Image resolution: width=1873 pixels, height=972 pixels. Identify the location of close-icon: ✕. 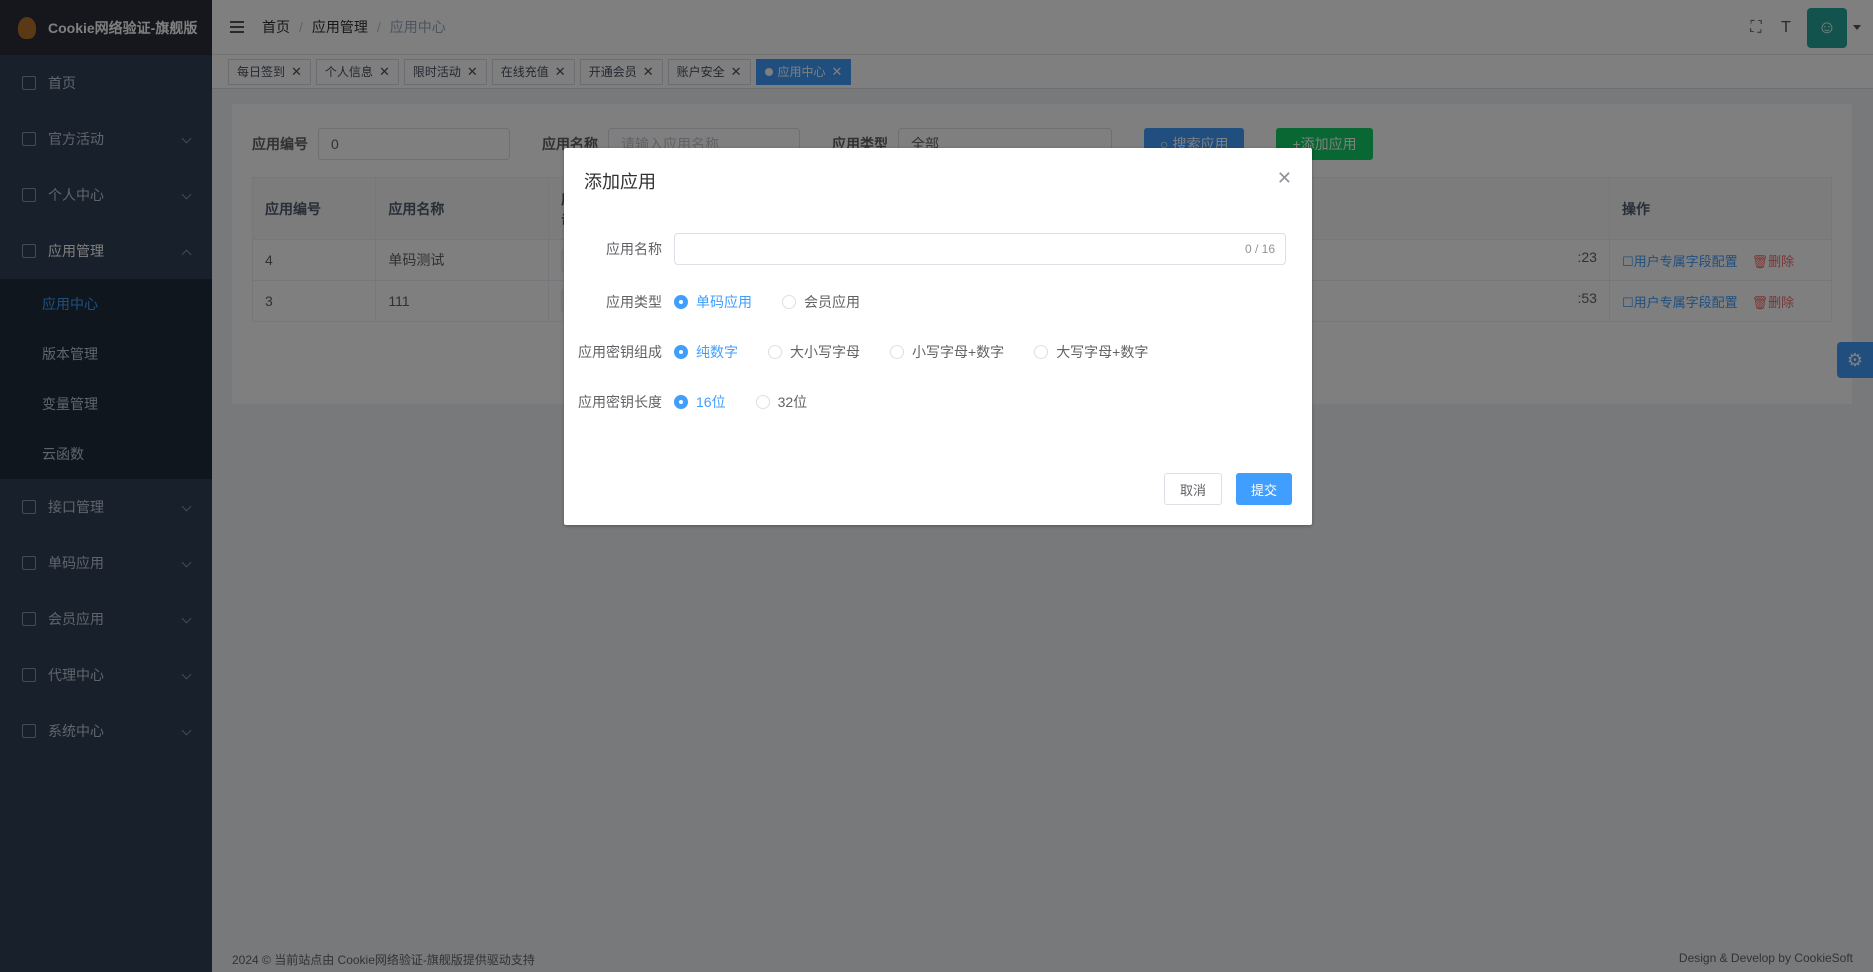
(1284, 178).